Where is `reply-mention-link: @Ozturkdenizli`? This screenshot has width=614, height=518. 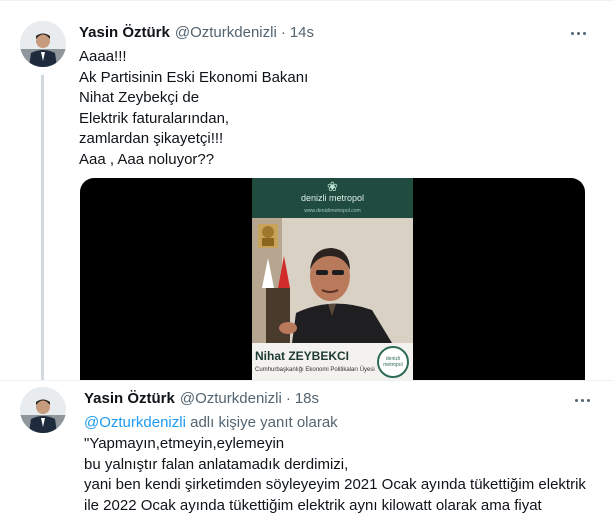 reply-mention-link: @Ozturkdenizli is located at coordinates (135, 422).